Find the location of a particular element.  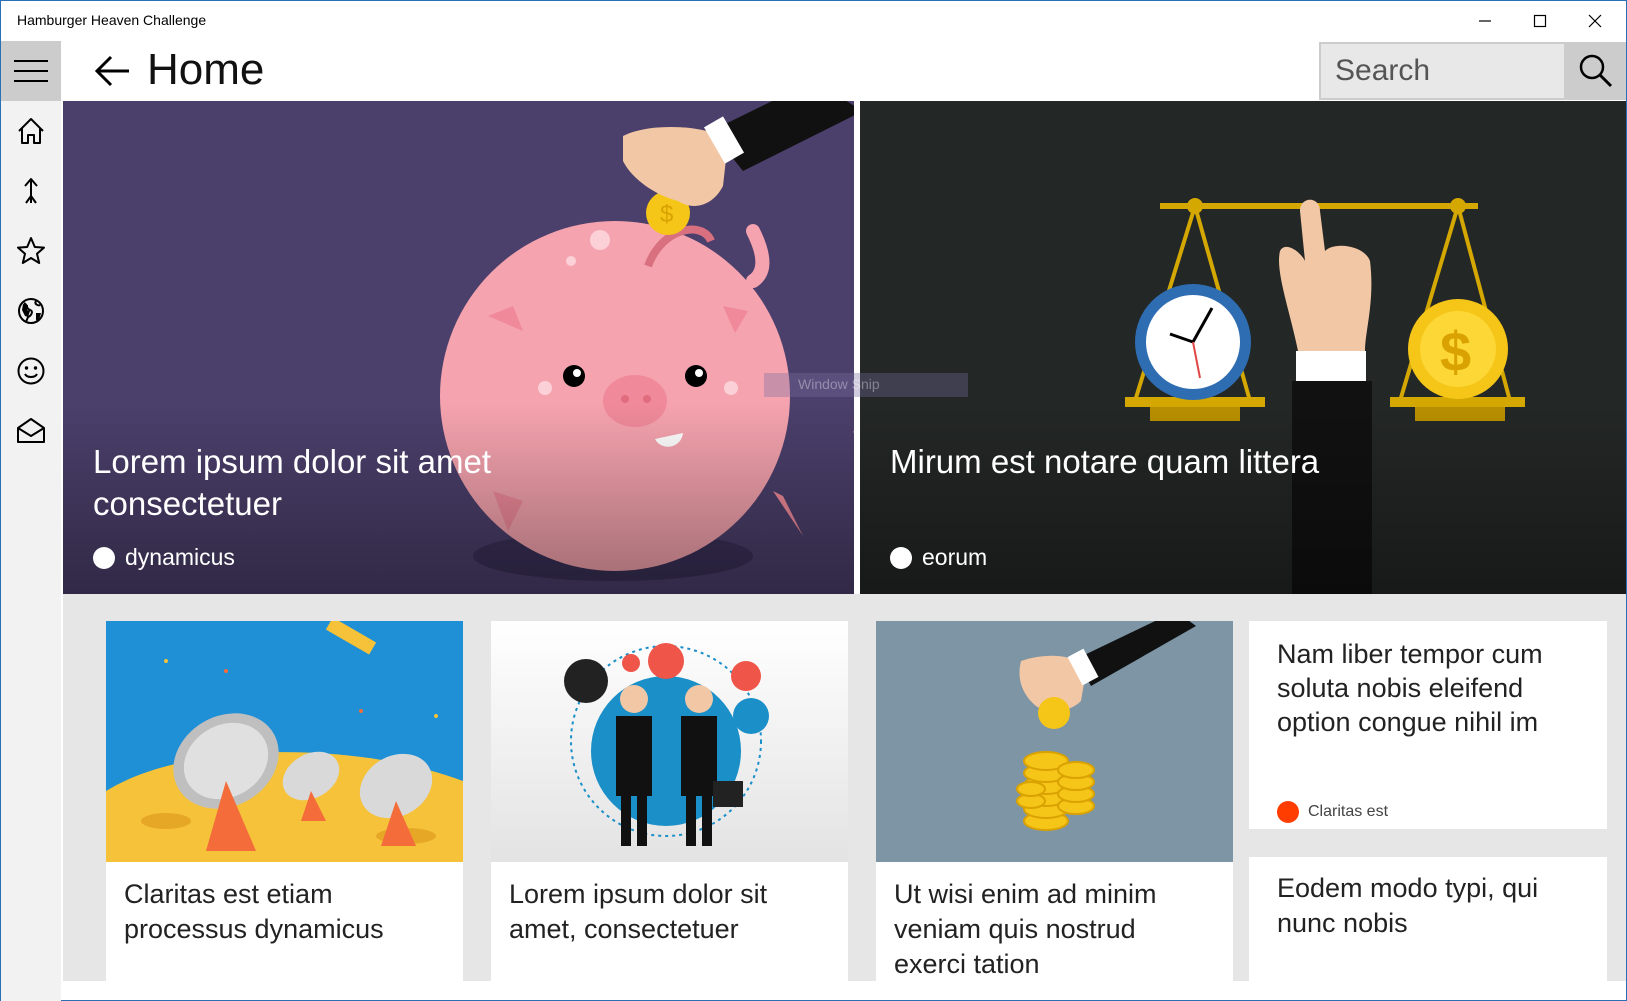

search-input: Search is located at coordinates (1442, 71).